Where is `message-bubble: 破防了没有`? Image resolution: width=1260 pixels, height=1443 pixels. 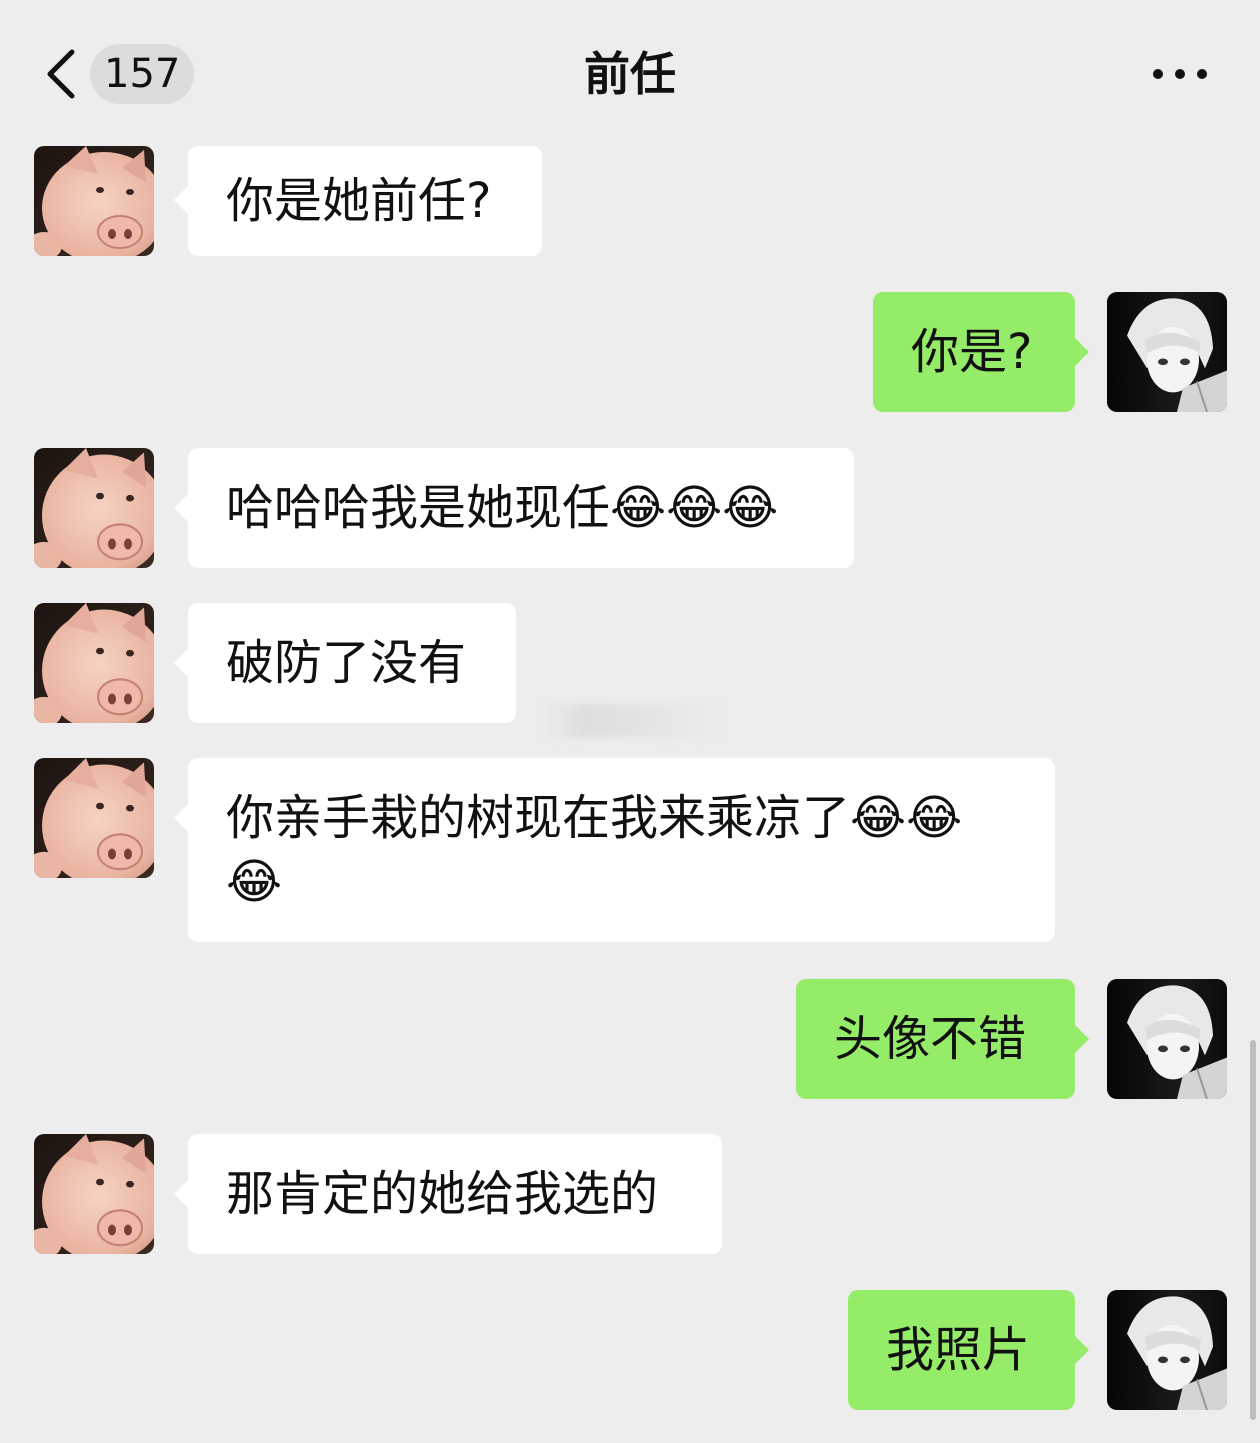
message-bubble: 破防了没有 is located at coordinates (352, 663).